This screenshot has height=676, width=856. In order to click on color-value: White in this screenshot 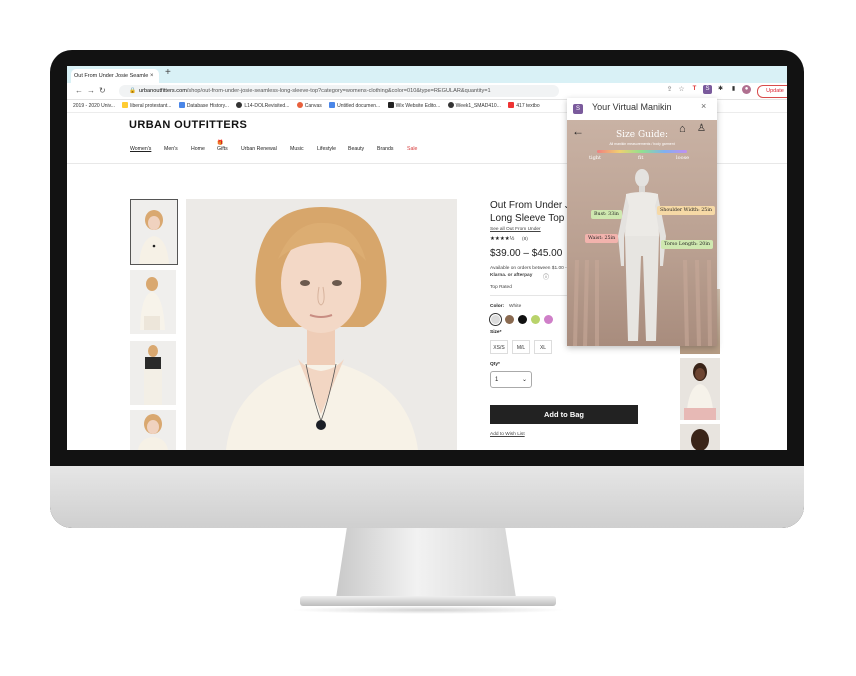, I will do `click(515, 306)`.